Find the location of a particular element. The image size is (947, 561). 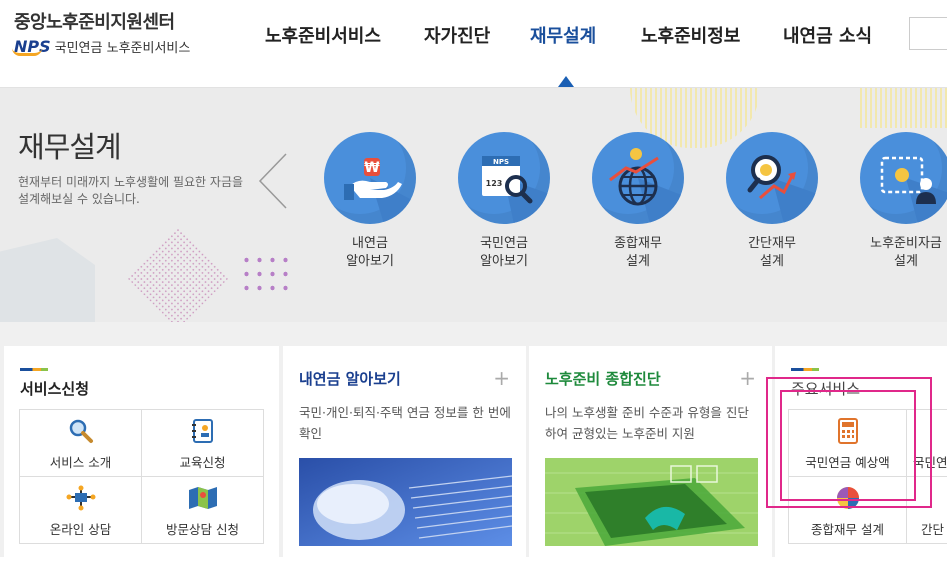

service-request-panel: 서비스신청 서비스 소개 교육신청 온라인 상담 방문상담 신청 is located at coordinates (141, 453).